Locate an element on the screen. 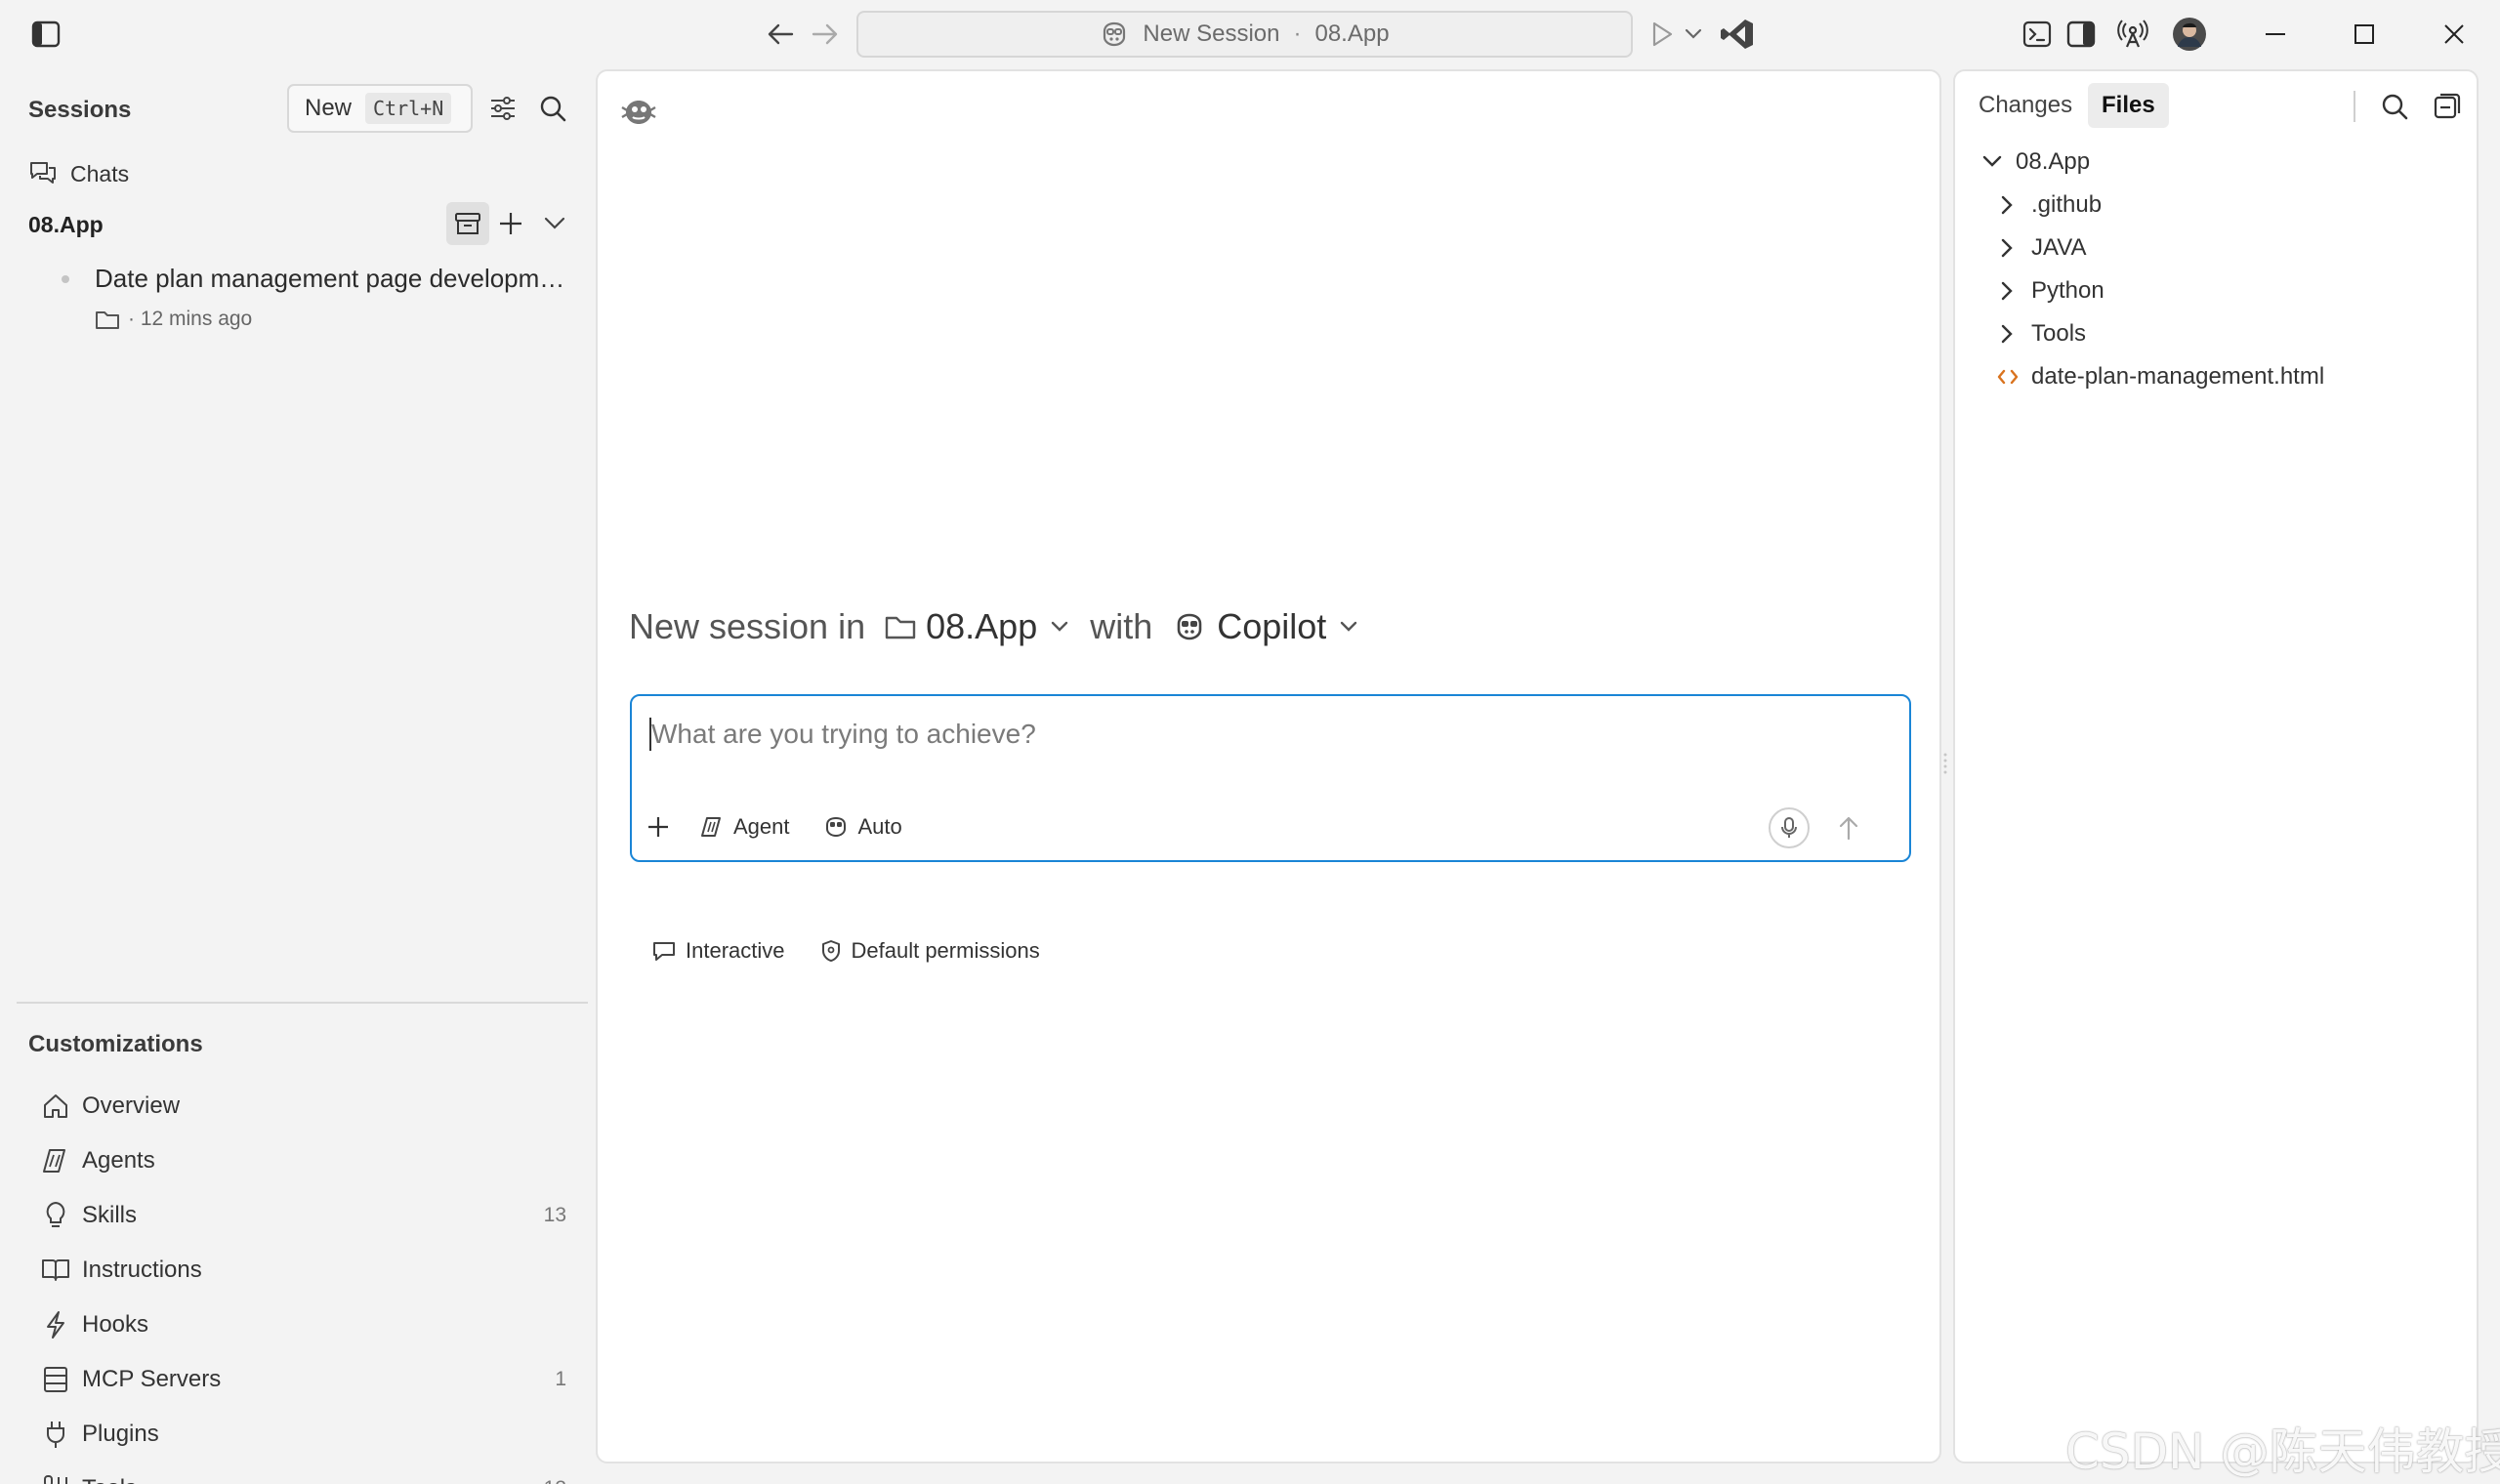 The width and height of the screenshot is (2500, 1484). agent-picker: Copilot is located at coordinates (1265, 626).